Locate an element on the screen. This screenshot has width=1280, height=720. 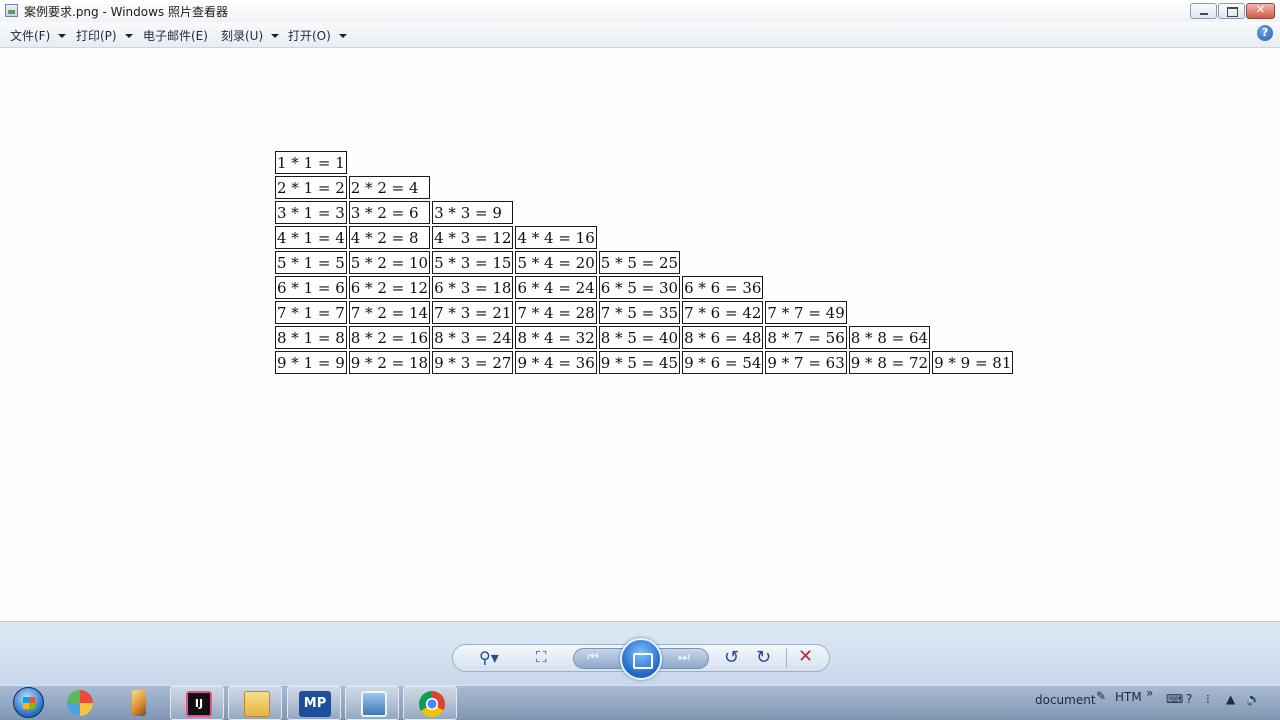
chrome-icon is located at coordinates (432, 704).